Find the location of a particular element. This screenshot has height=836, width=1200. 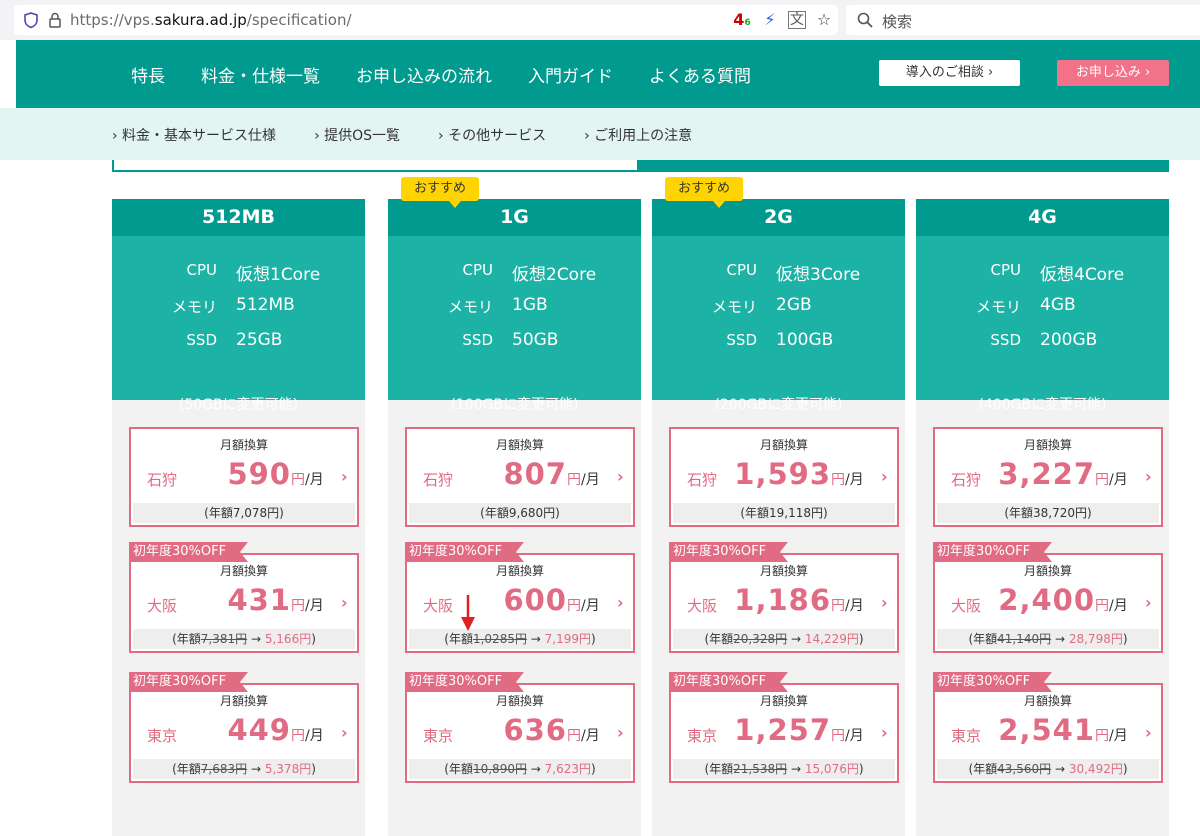

annual-old-price: 10,890円 is located at coordinates (499, 769).